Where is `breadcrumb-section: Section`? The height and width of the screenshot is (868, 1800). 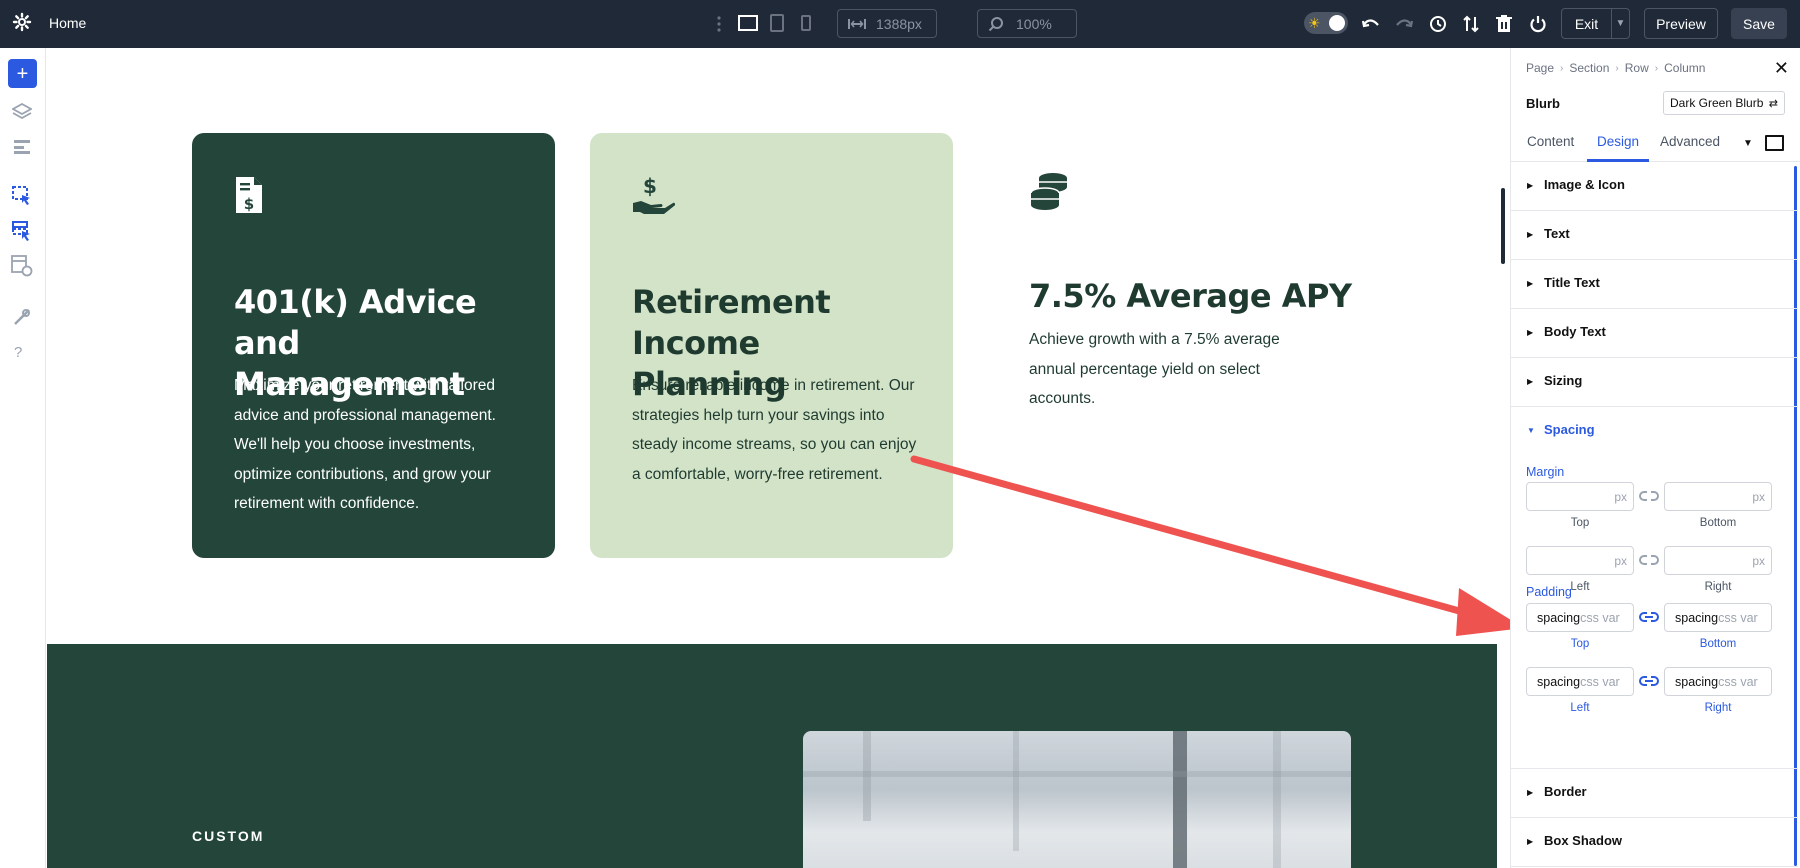 breadcrumb-section: Section is located at coordinates (1589, 68).